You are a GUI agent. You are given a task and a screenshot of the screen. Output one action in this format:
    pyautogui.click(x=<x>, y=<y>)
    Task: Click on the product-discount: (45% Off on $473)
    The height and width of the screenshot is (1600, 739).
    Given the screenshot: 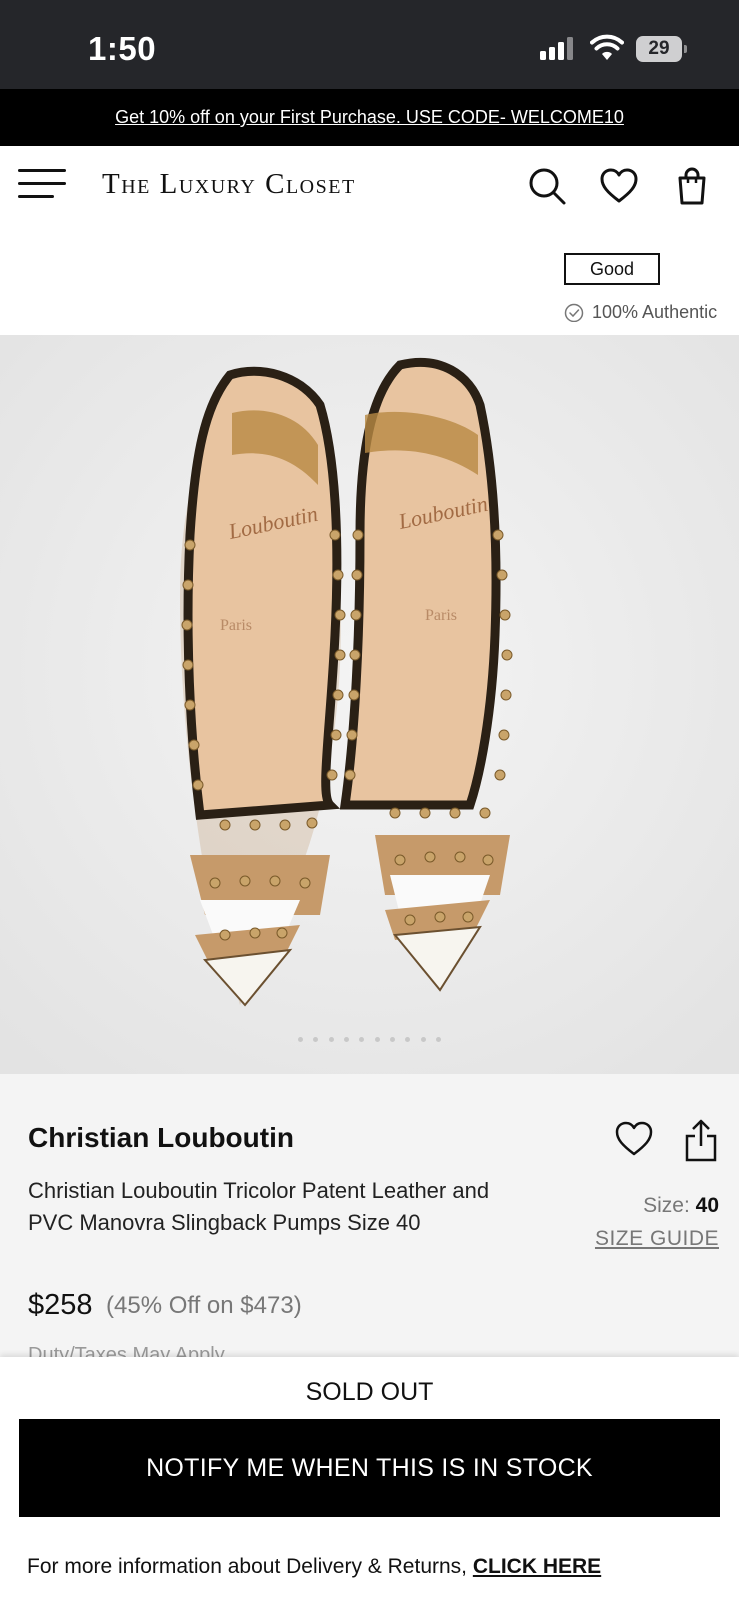 What is the action you would take?
    pyautogui.click(x=204, y=1305)
    